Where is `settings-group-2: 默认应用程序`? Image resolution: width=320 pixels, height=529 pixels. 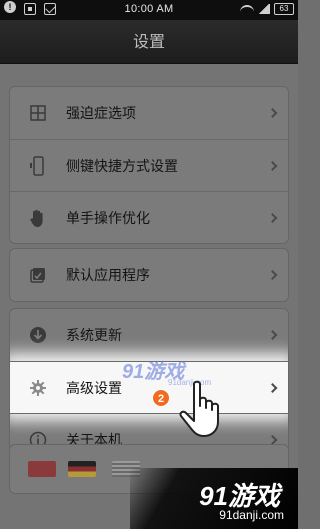
settings-group-2: 默认应用程序 is located at coordinates (149, 275).